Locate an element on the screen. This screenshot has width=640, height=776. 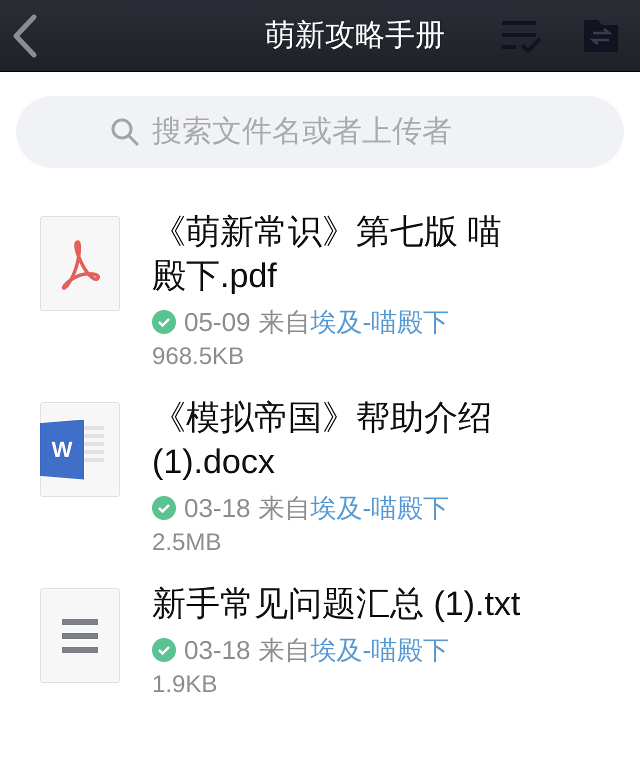
window-title: 萌新攻略手册 is located at coordinates (355, 36).